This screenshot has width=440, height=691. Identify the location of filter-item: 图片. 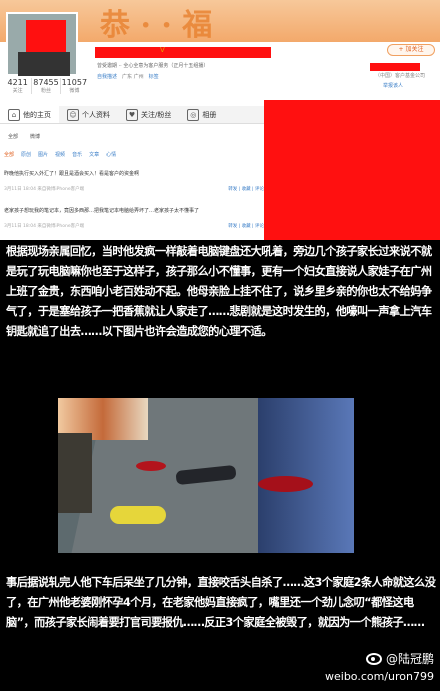
(43, 154).